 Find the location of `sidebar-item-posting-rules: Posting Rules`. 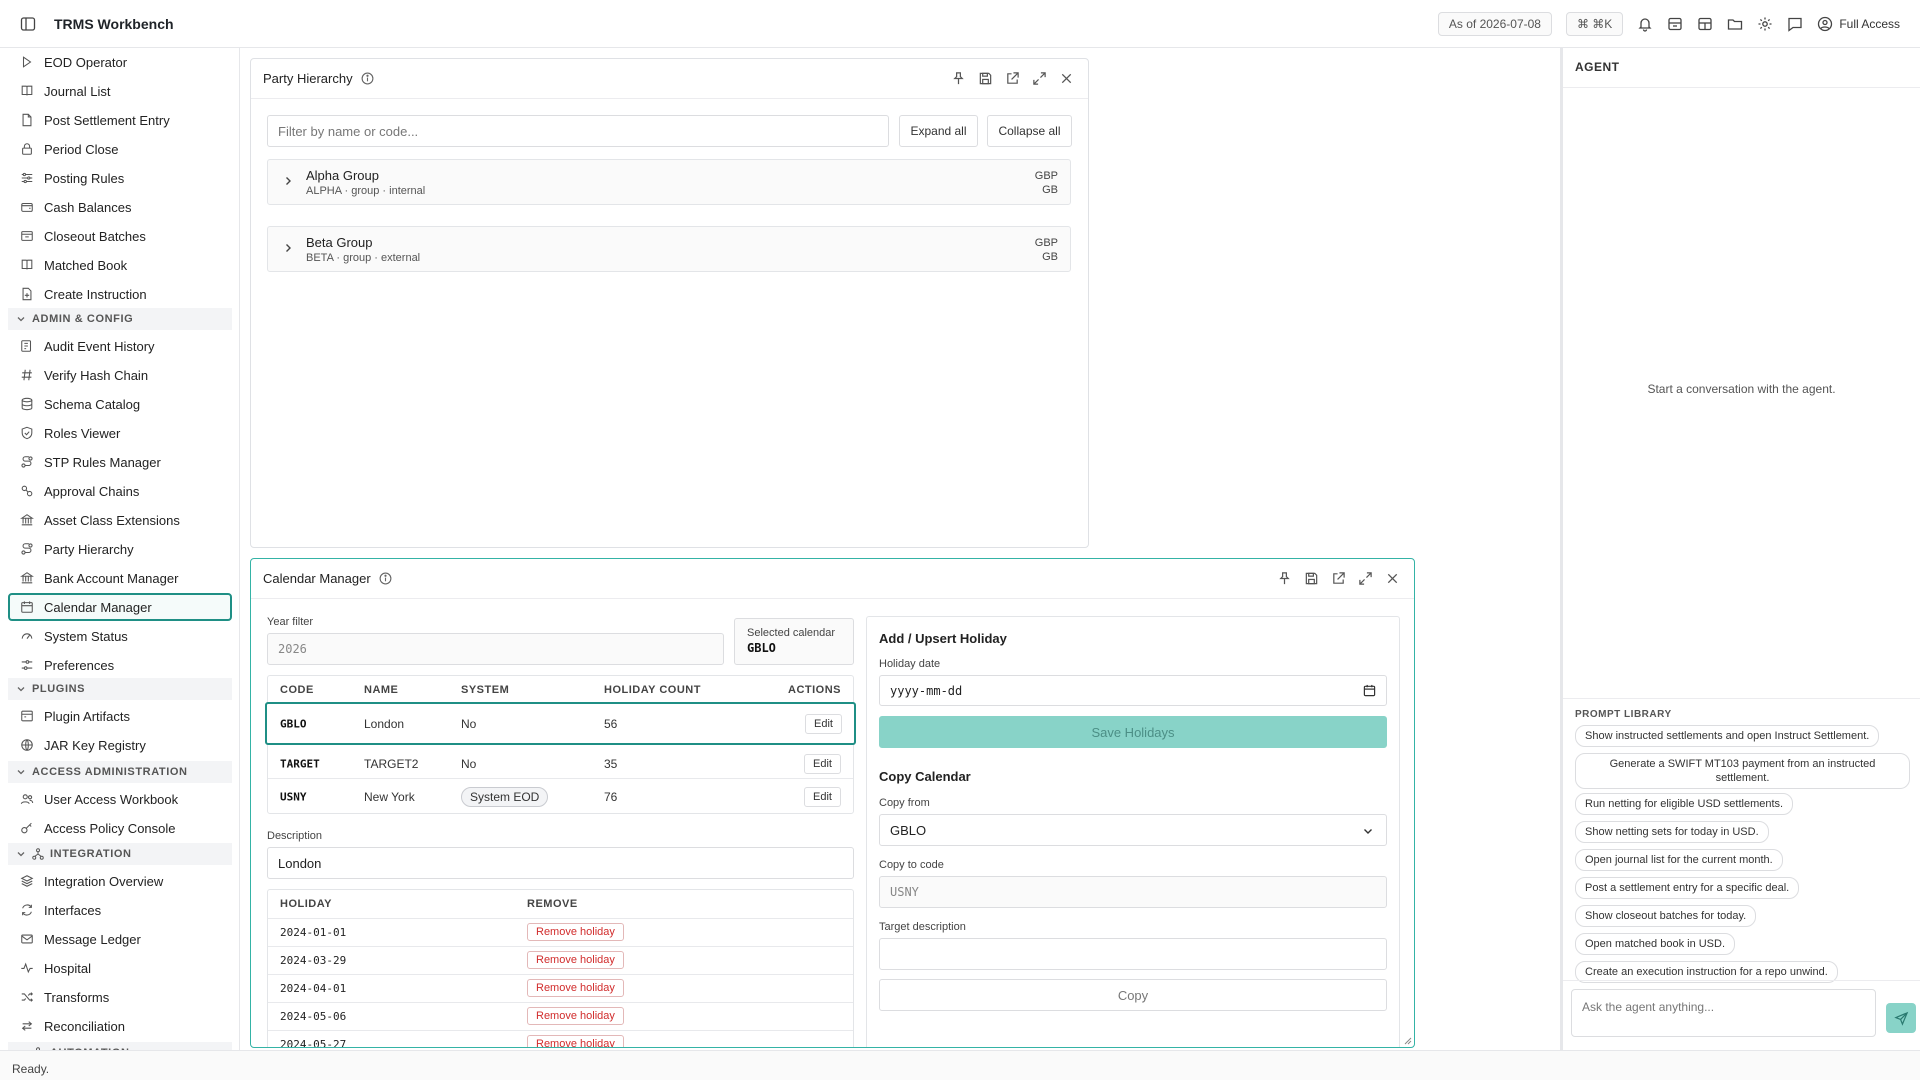

sidebar-item-posting-rules: Posting Rules is located at coordinates (120, 178).